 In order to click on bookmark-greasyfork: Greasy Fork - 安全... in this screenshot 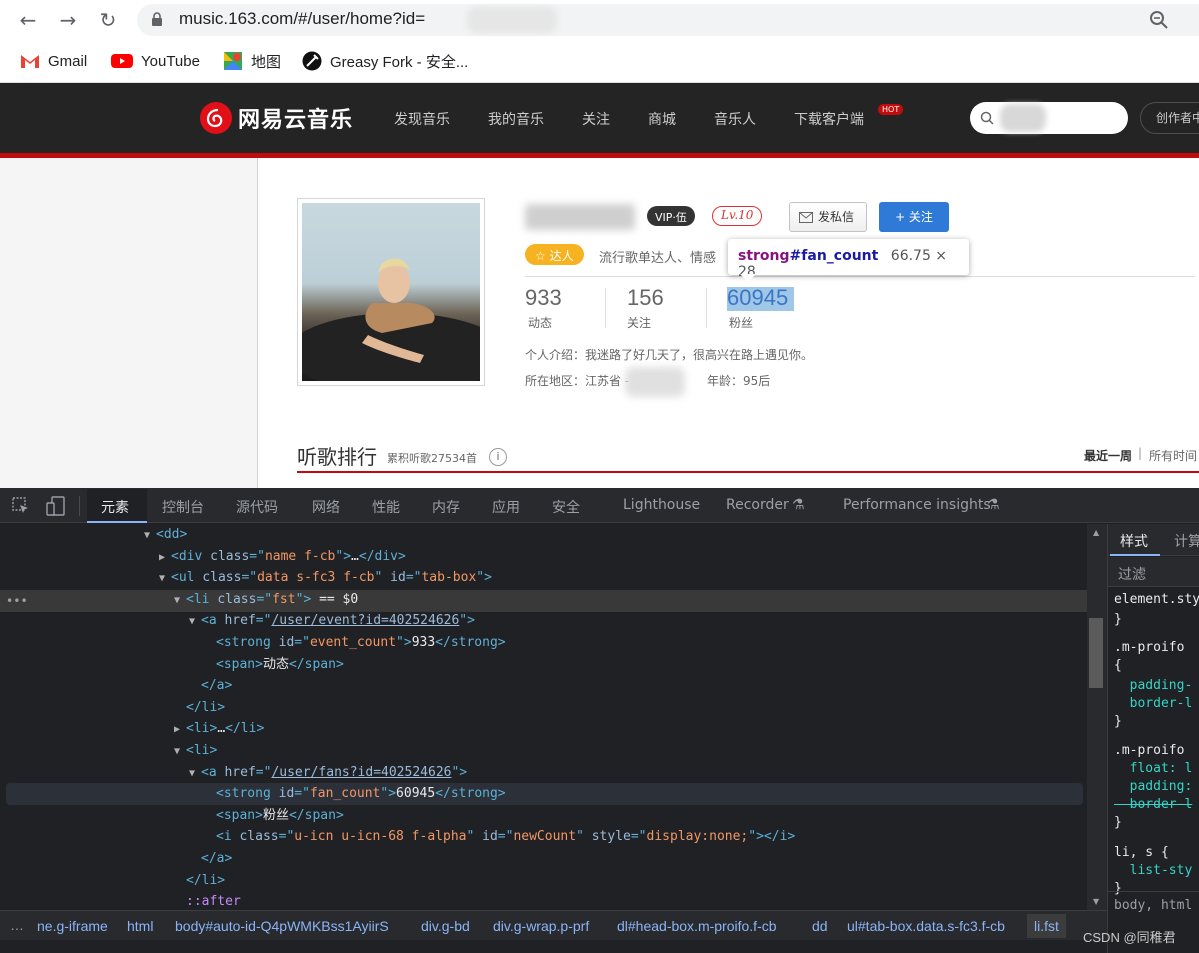, I will do `click(385, 61)`.